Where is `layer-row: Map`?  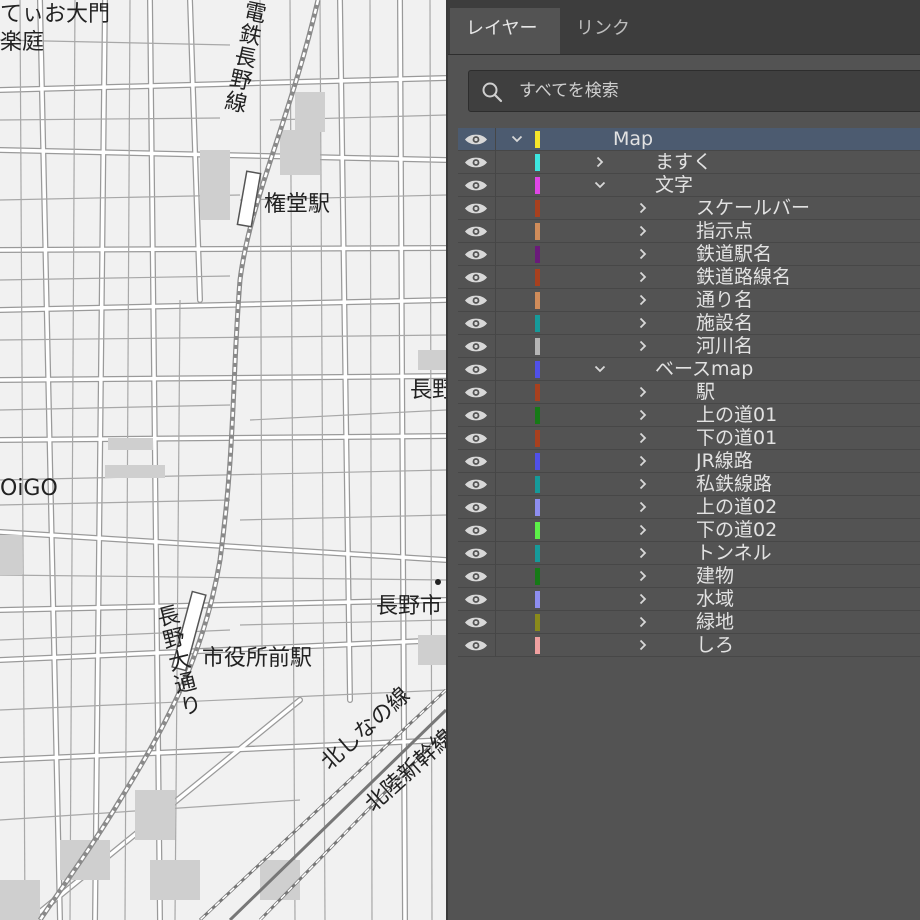 layer-row: Map is located at coordinates (689, 139).